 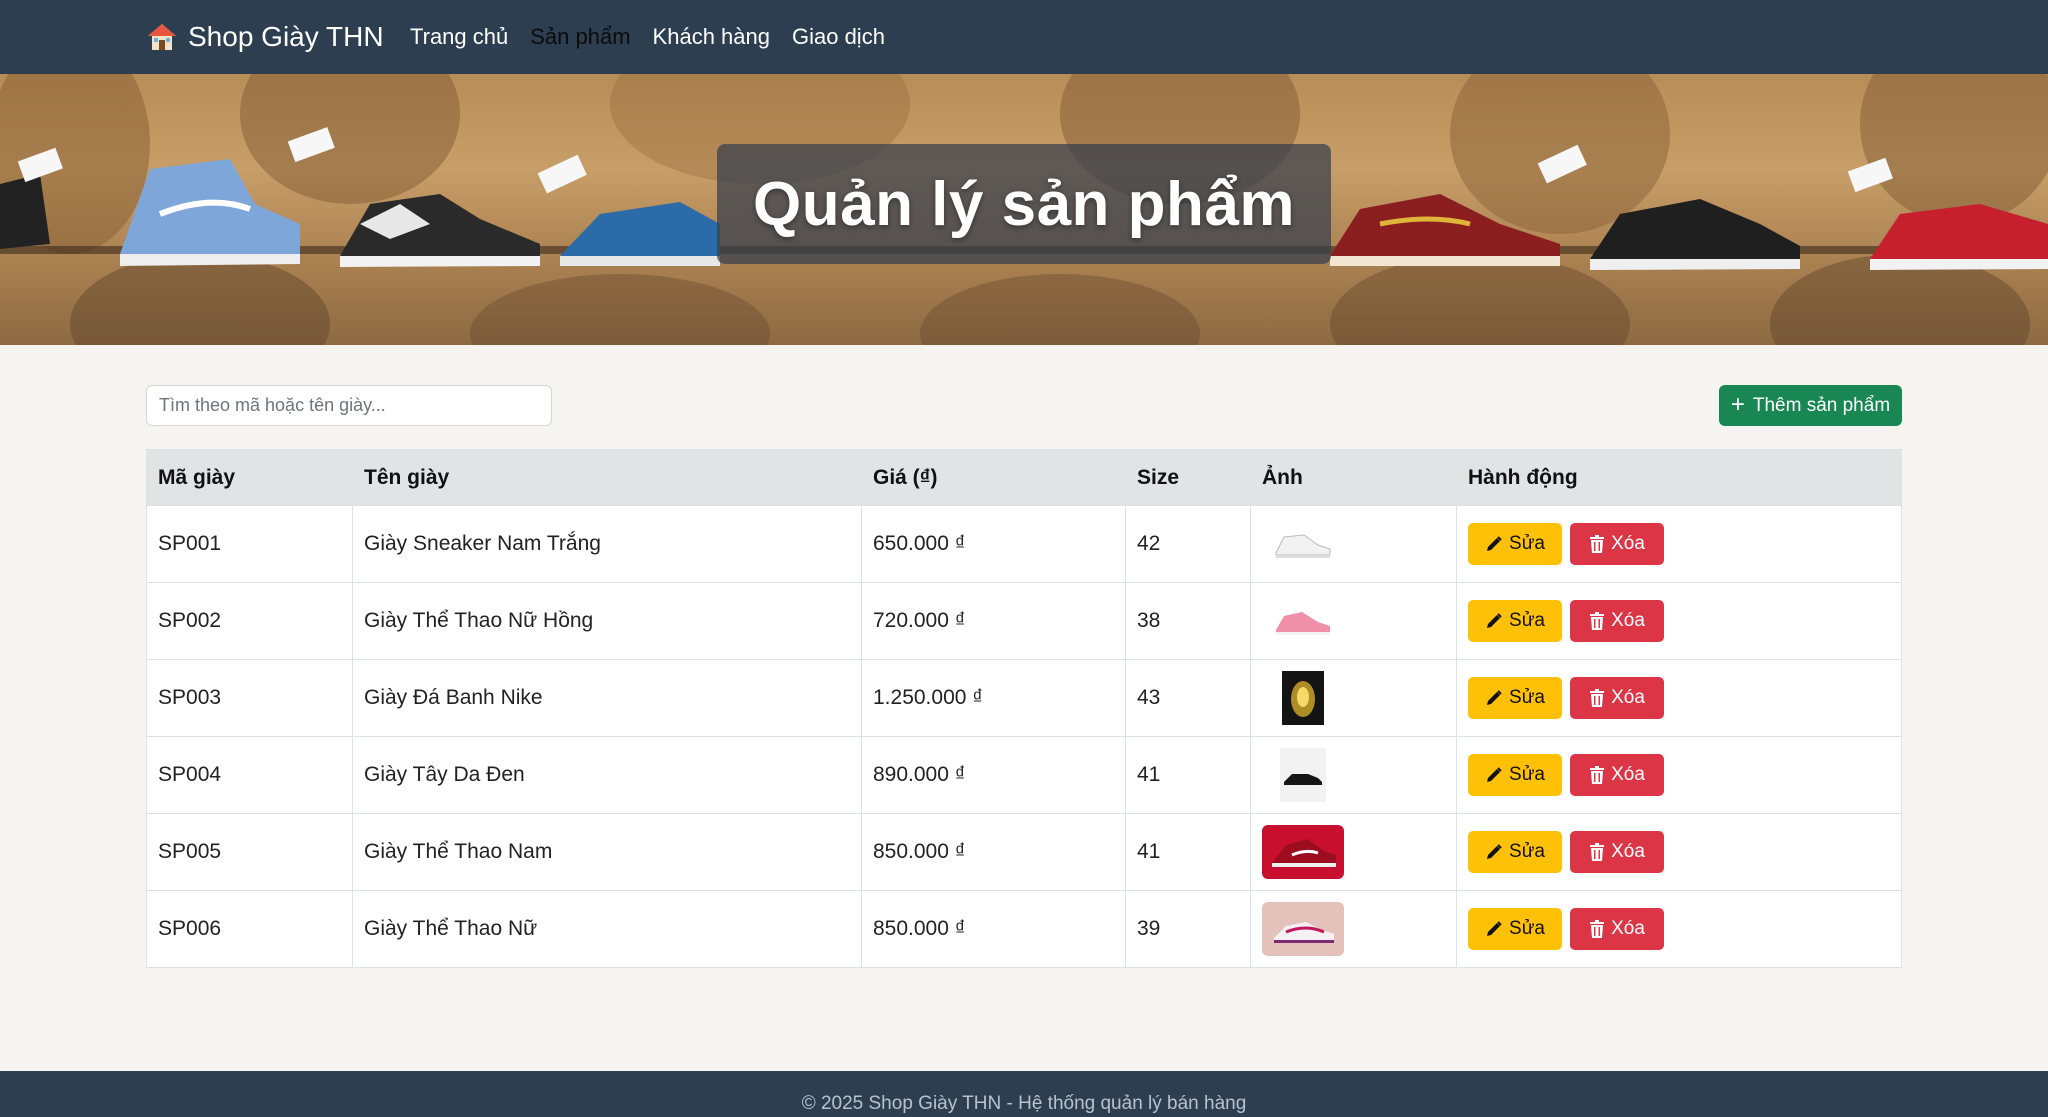 I want to click on nav-products: Sản phẩm, so click(x=580, y=37).